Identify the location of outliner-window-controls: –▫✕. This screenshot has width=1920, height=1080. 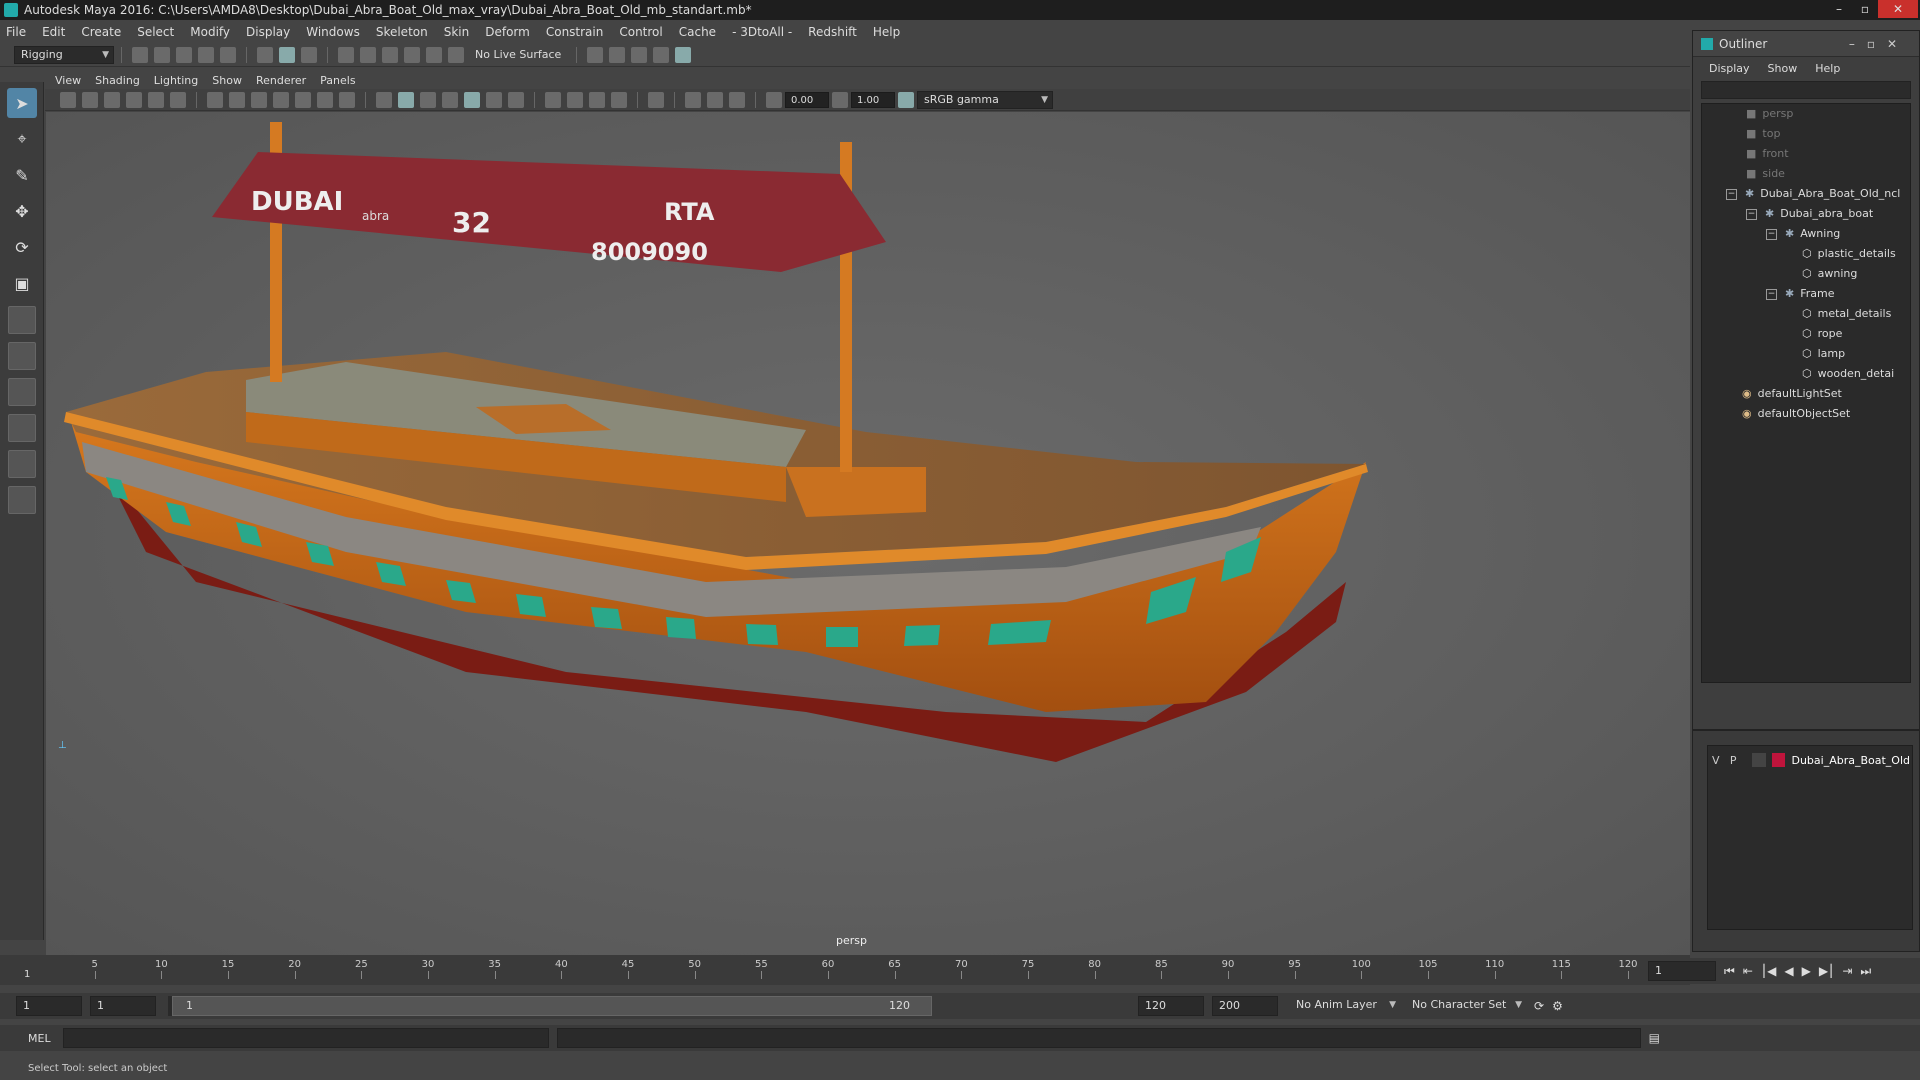
(1879, 44).